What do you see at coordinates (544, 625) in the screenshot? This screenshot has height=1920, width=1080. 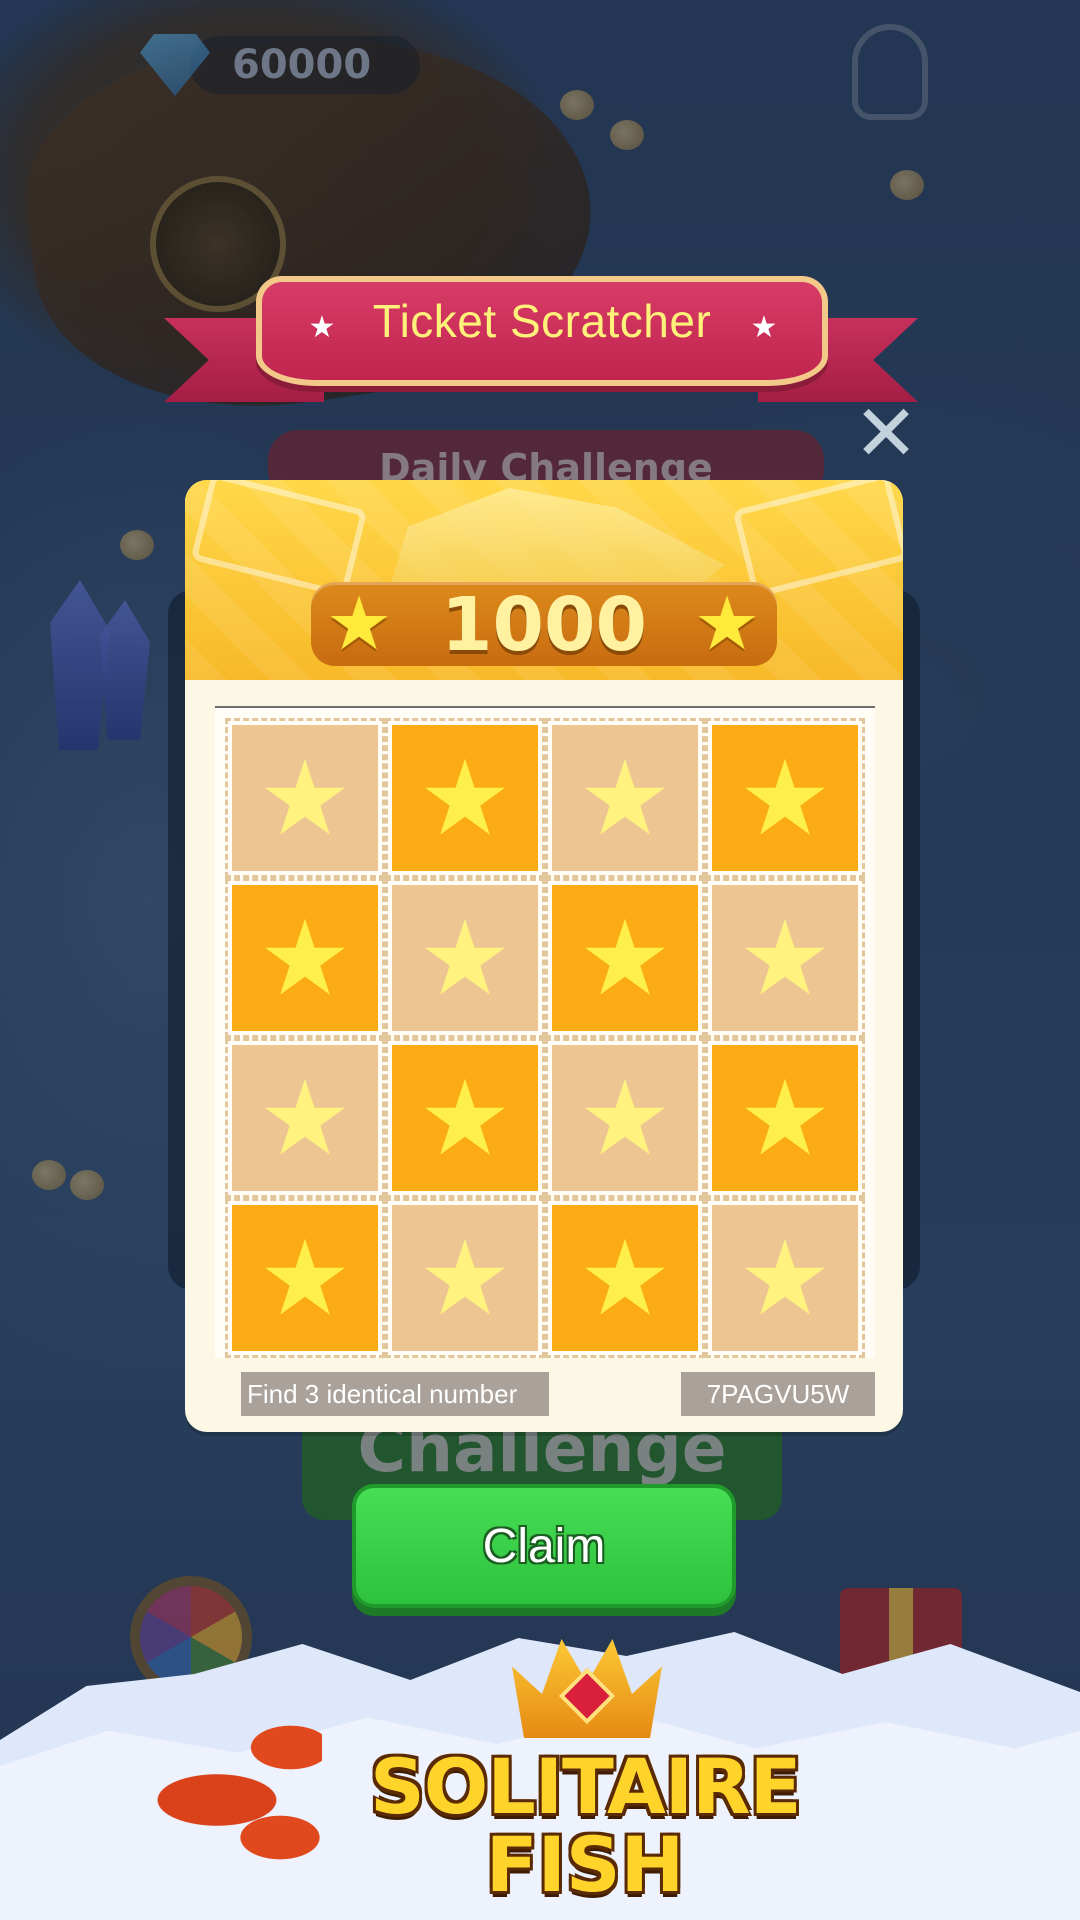 I see `reward-amount: 1000` at bounding box center [544, 625].